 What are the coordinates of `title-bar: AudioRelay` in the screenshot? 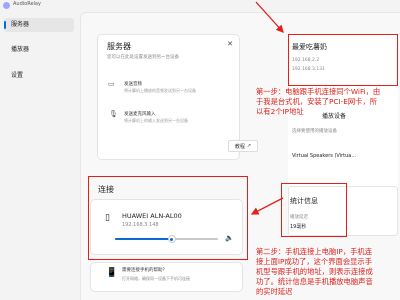 It's located at (200, 6).